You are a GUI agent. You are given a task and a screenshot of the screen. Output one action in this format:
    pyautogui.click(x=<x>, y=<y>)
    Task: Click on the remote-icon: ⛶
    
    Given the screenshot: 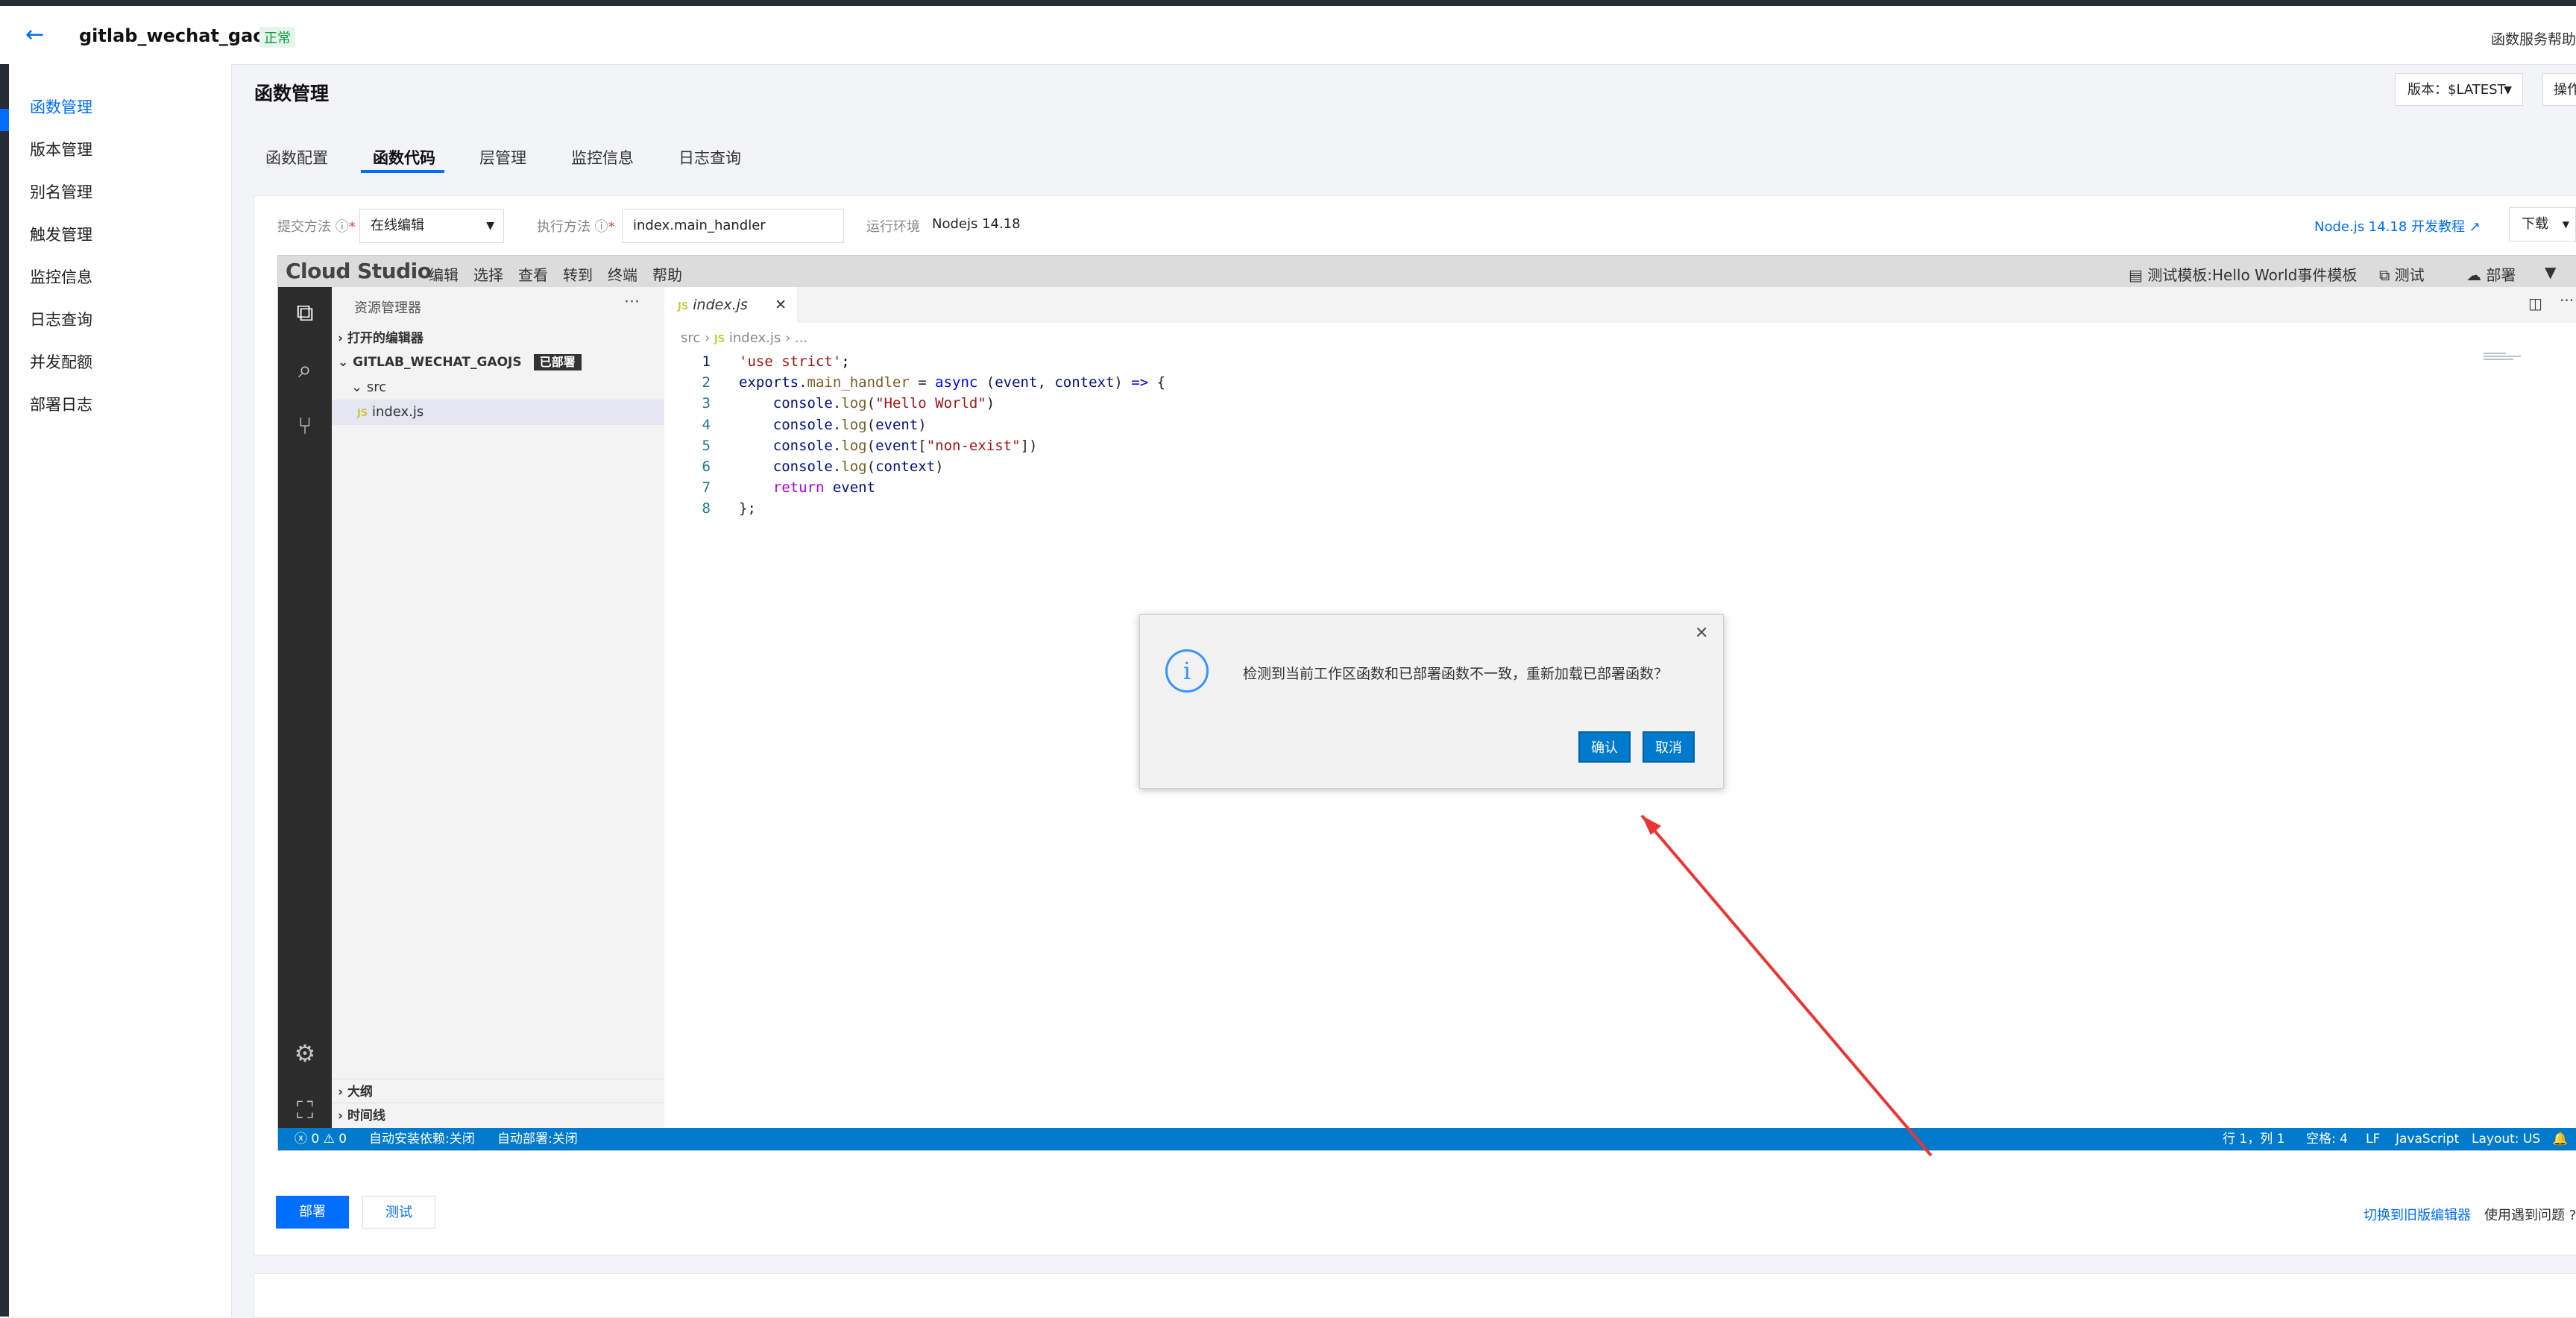 What is the action you would take?
    pyautogui.click(x=305, y=1110)
    